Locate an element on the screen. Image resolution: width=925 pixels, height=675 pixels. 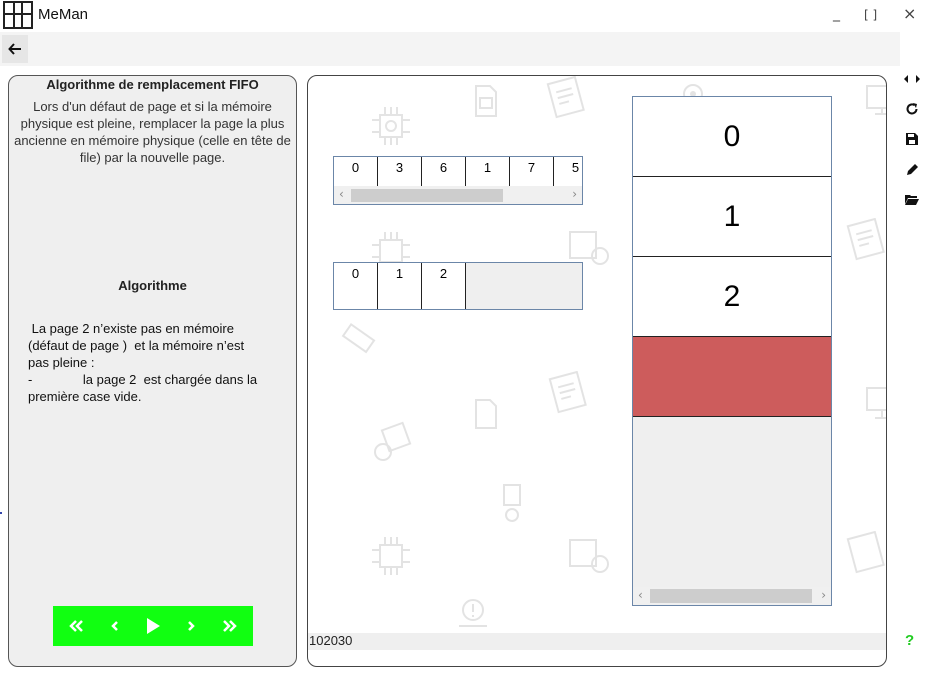
playback-controls is located at coordinates (153, 626).